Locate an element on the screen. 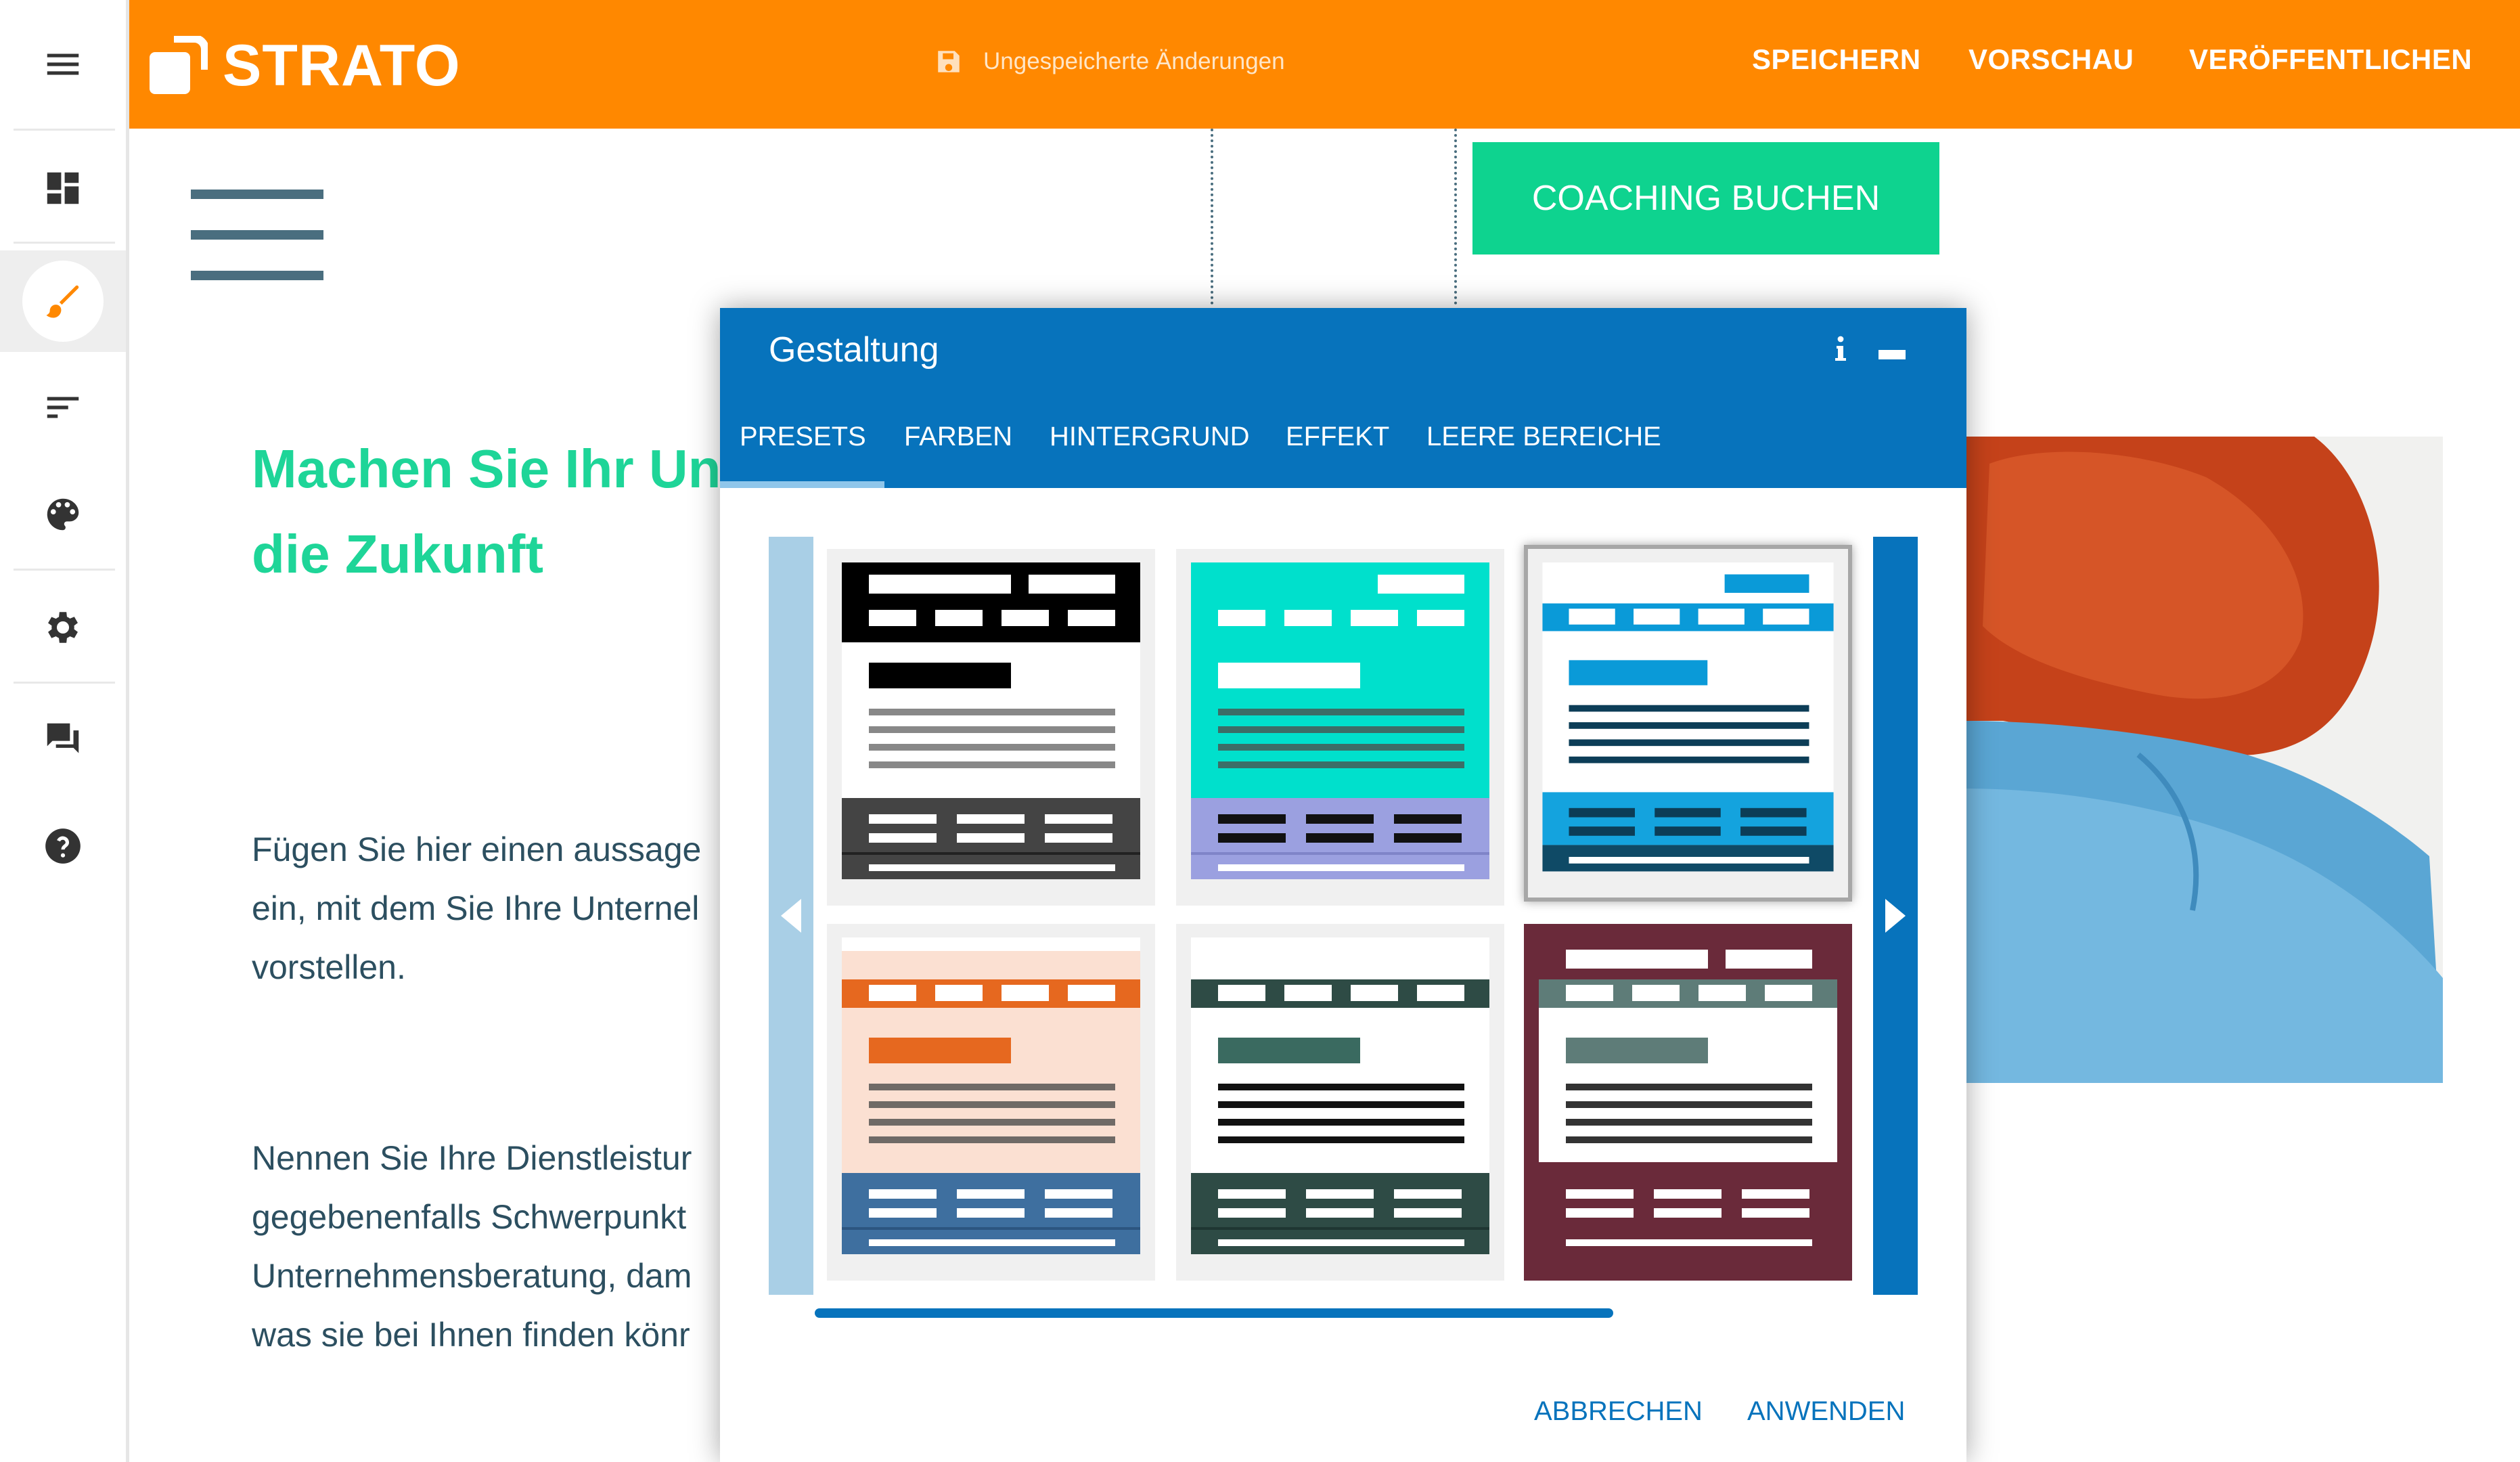  sidebar-item-feedback is located at coordinates (63, 739).